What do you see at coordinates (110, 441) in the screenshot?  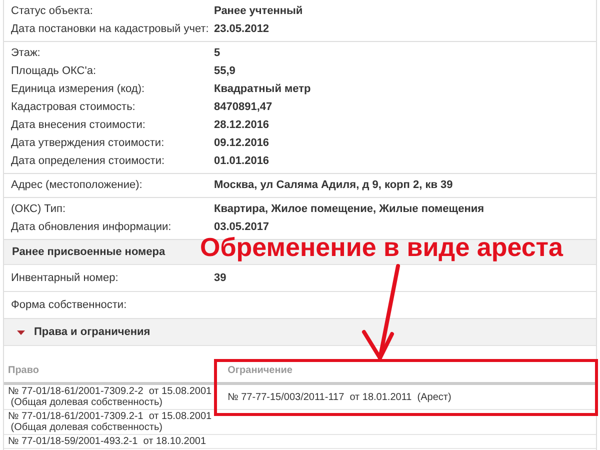 I see `right-cell: № 77-01/18-59/2001-493.2-1 от 18.10.2001` at bounding box center [110, 441].